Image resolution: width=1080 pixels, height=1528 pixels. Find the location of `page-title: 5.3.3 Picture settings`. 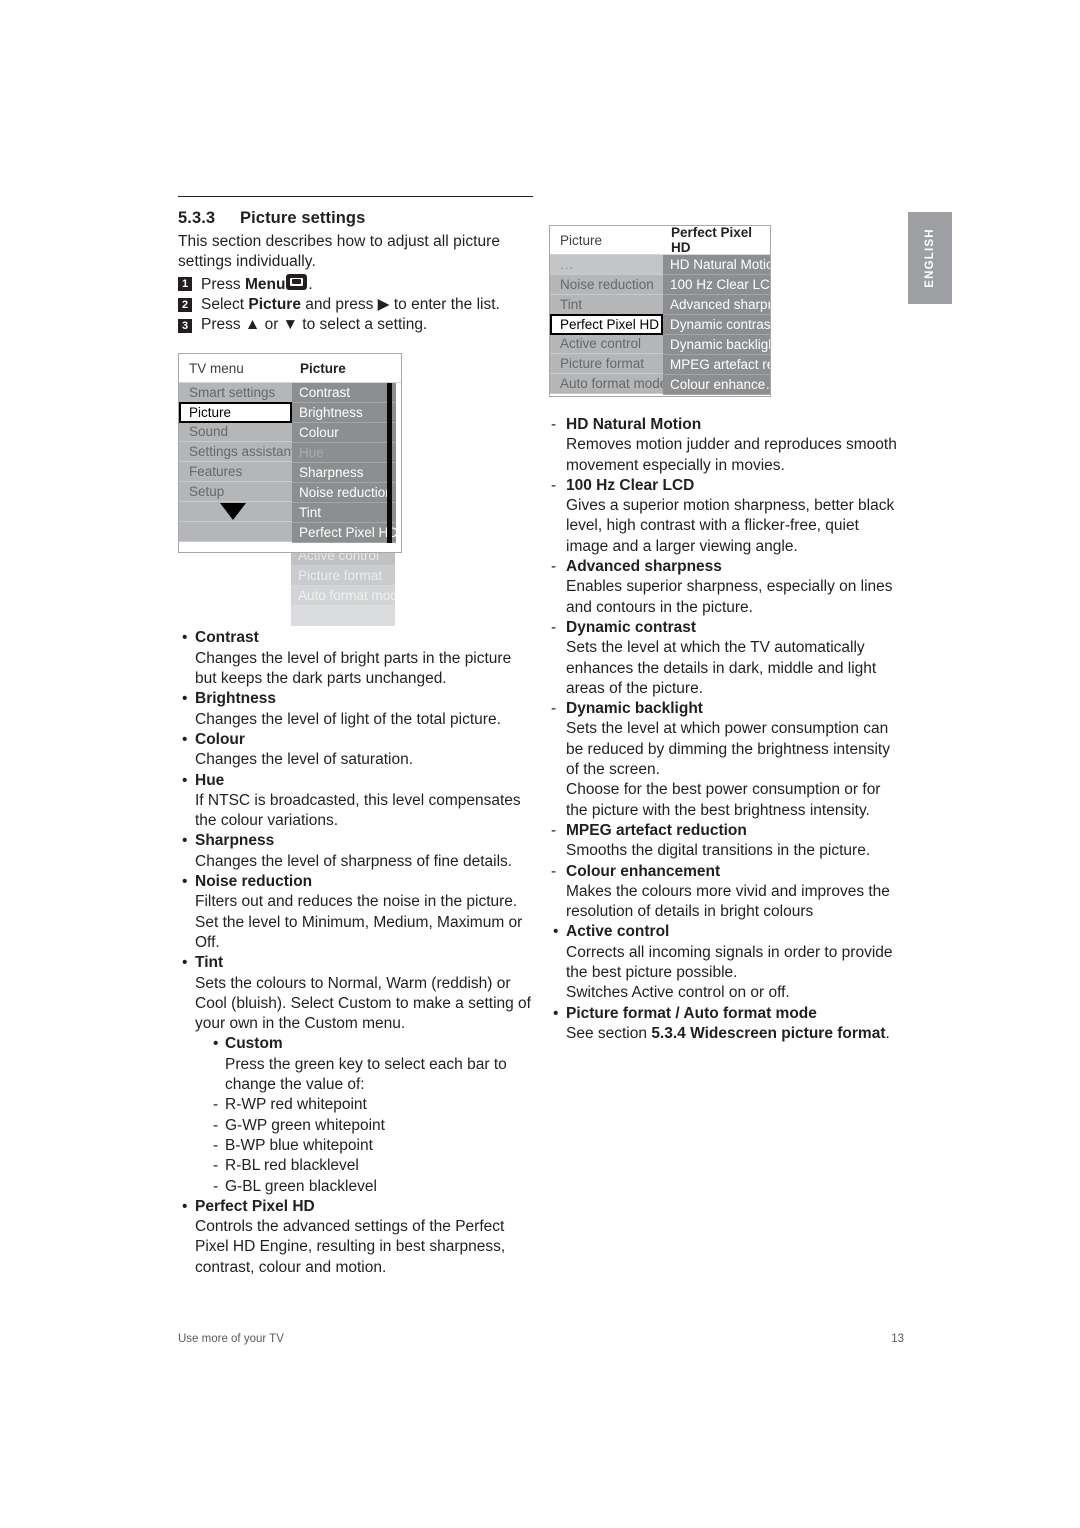

page-title: 5.3.3 Picture settings is located at coordinates (355, 218).